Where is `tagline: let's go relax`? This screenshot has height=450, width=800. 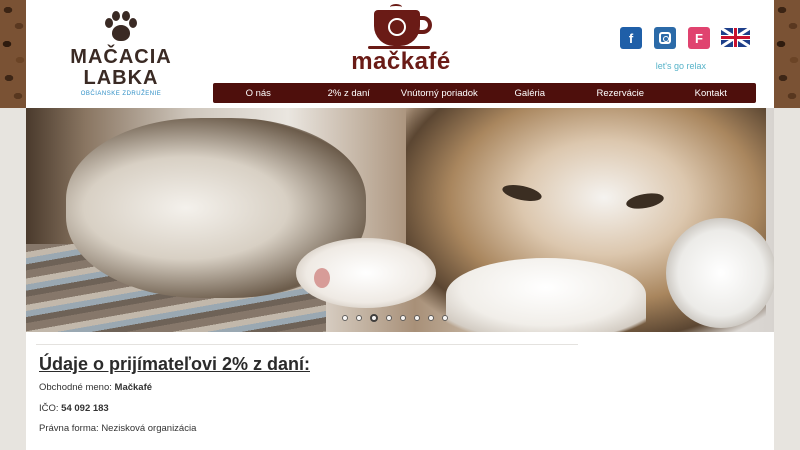
tagline: let's go relax is located at coordinates (680, 66).